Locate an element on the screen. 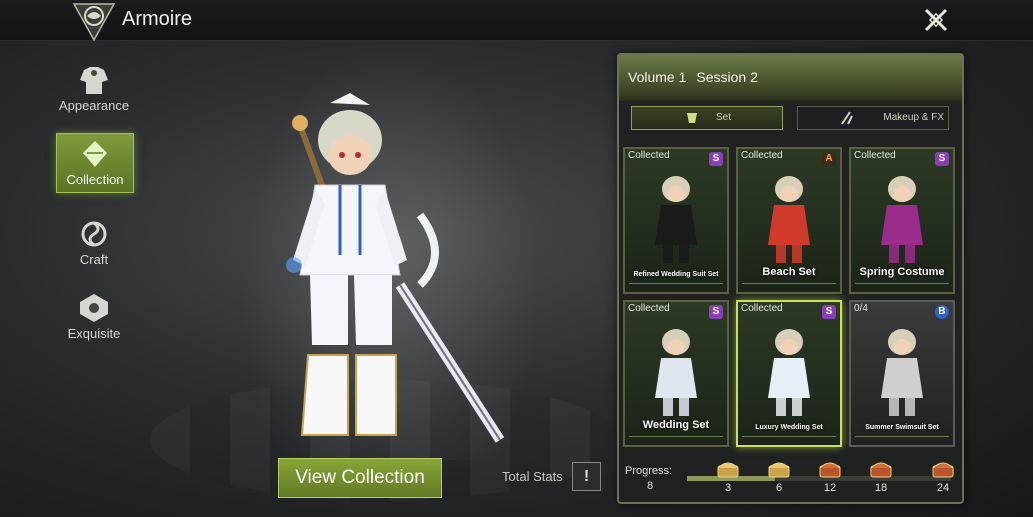  milestone-value: 12 is located at coordinates (830, 488).